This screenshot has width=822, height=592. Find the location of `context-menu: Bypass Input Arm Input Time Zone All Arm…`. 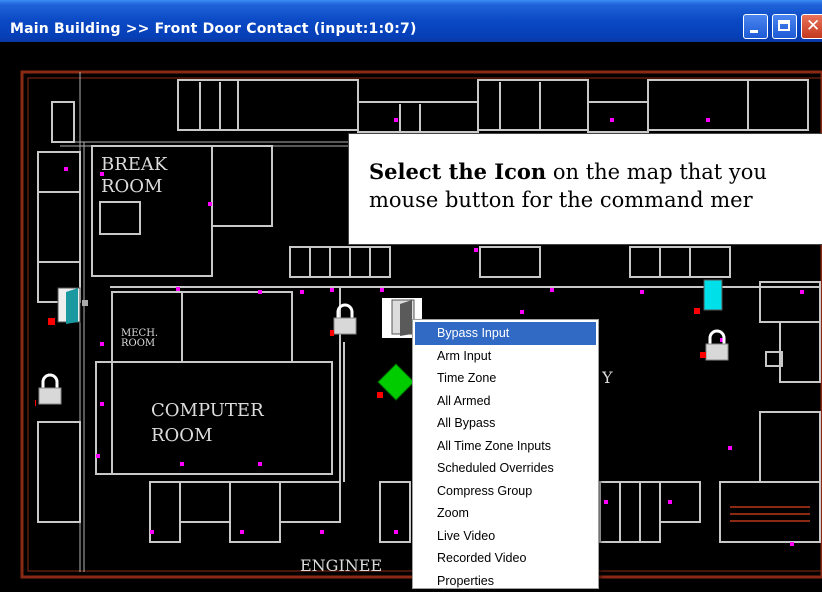

context-menu: Bypass Input Arm Input Time Zone All Arm… is located at coordinates (505, 454).